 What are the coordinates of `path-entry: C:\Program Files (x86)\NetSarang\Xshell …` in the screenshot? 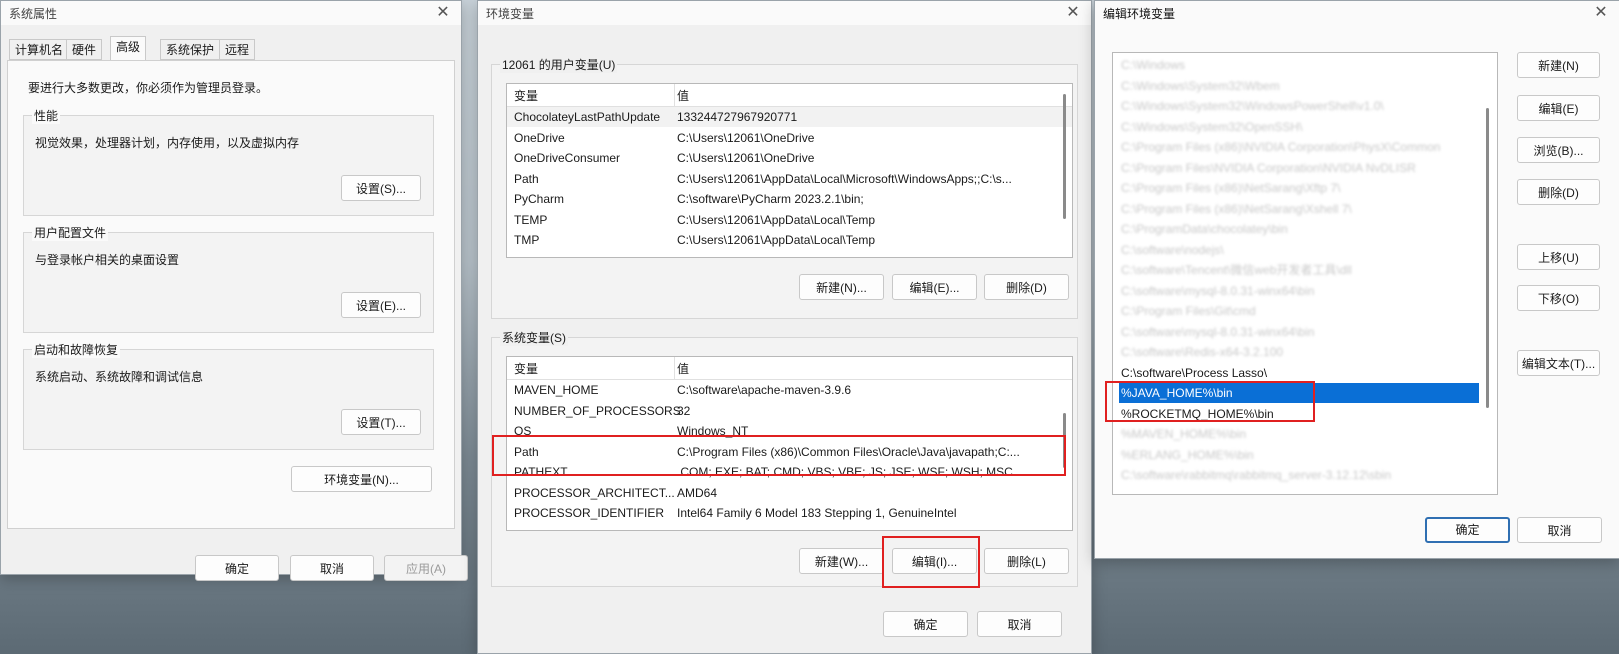 It's located at (1299, 209).